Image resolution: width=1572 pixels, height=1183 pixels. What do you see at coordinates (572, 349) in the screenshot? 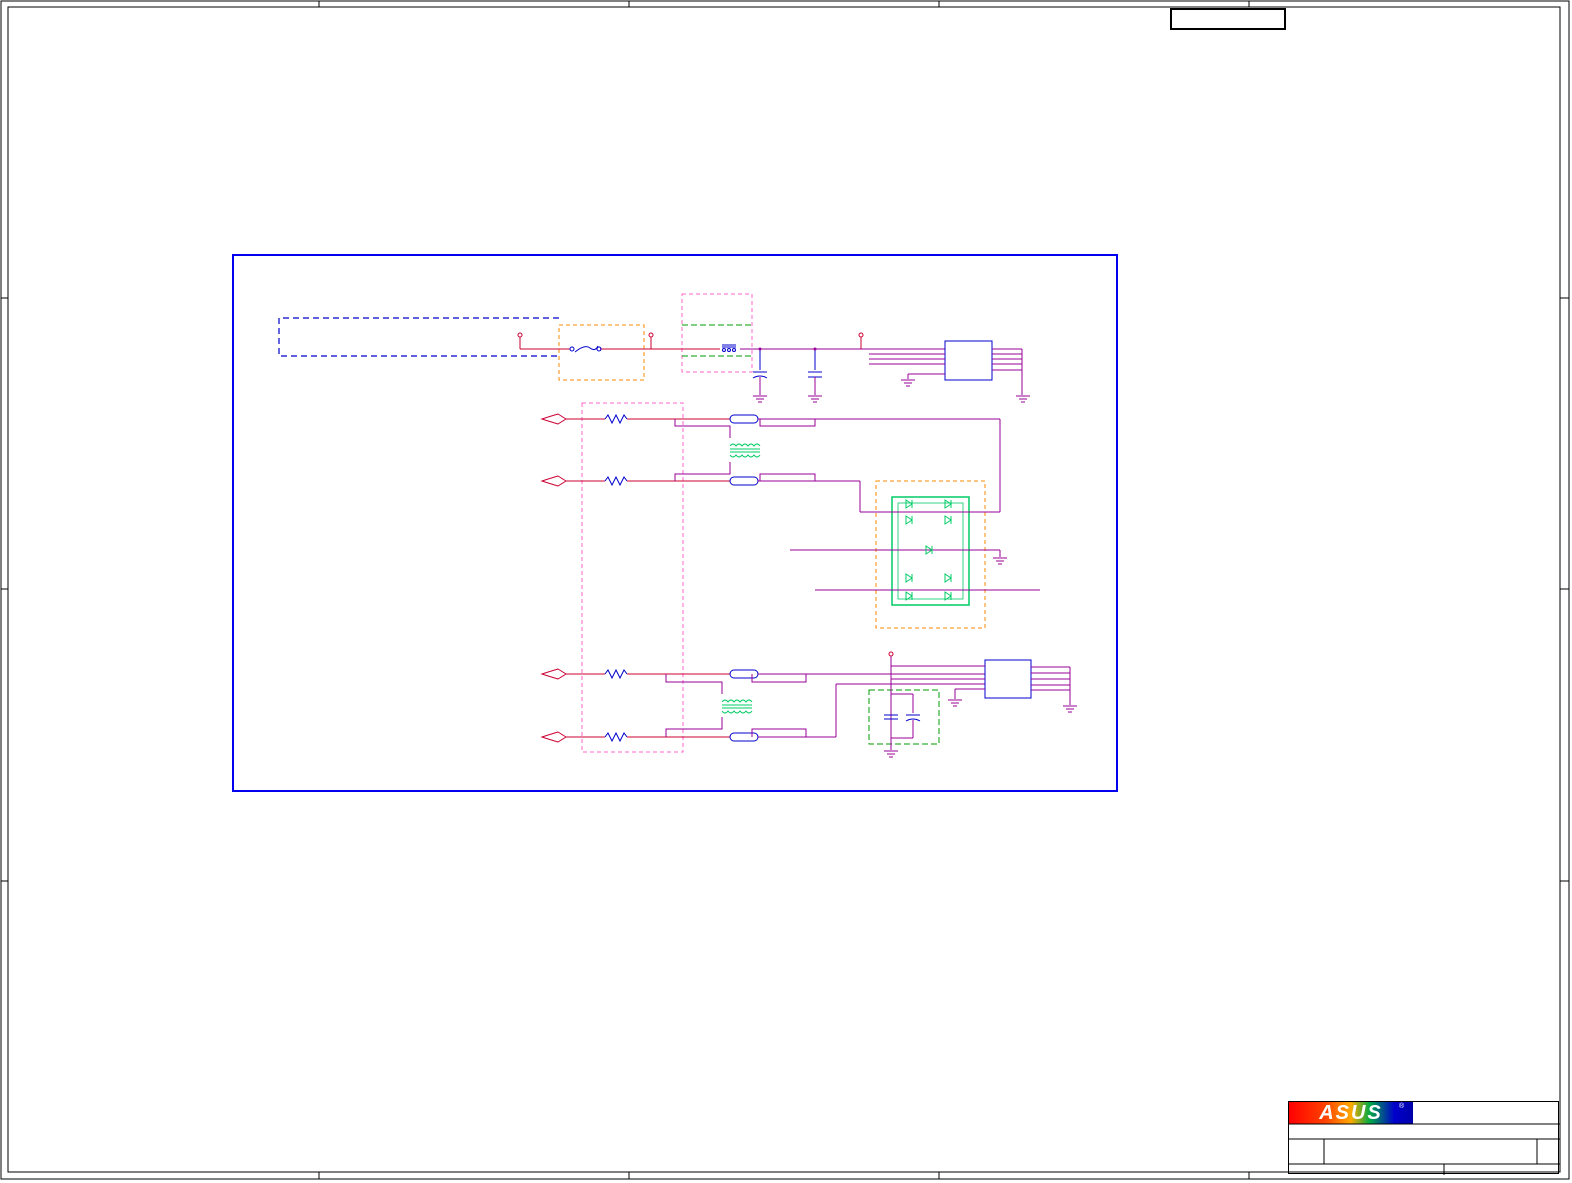
I see `fuse-icon` at bounding box center [572, 349].